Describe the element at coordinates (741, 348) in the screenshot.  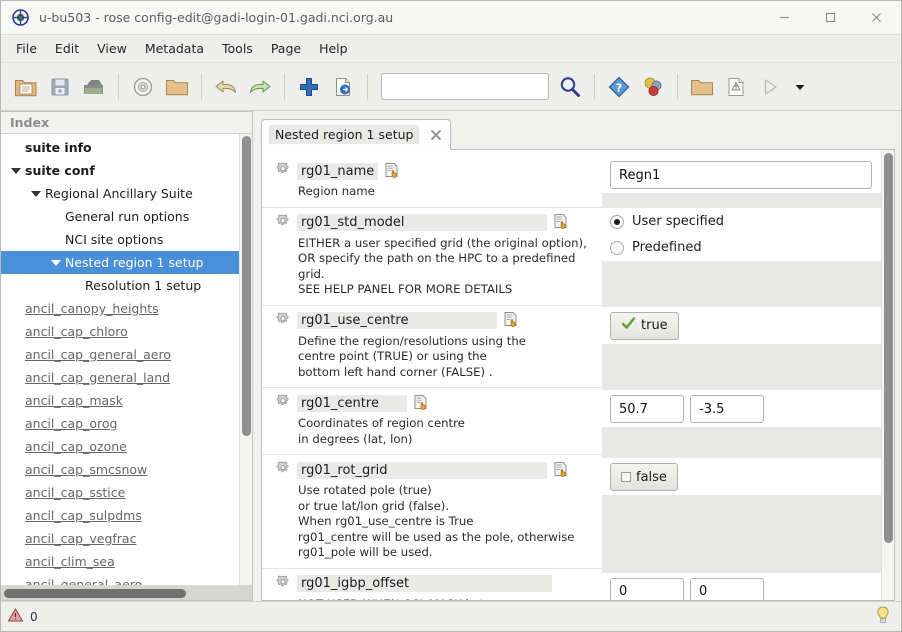
I see `field-widget-rg01_use_centre: true` at that location.